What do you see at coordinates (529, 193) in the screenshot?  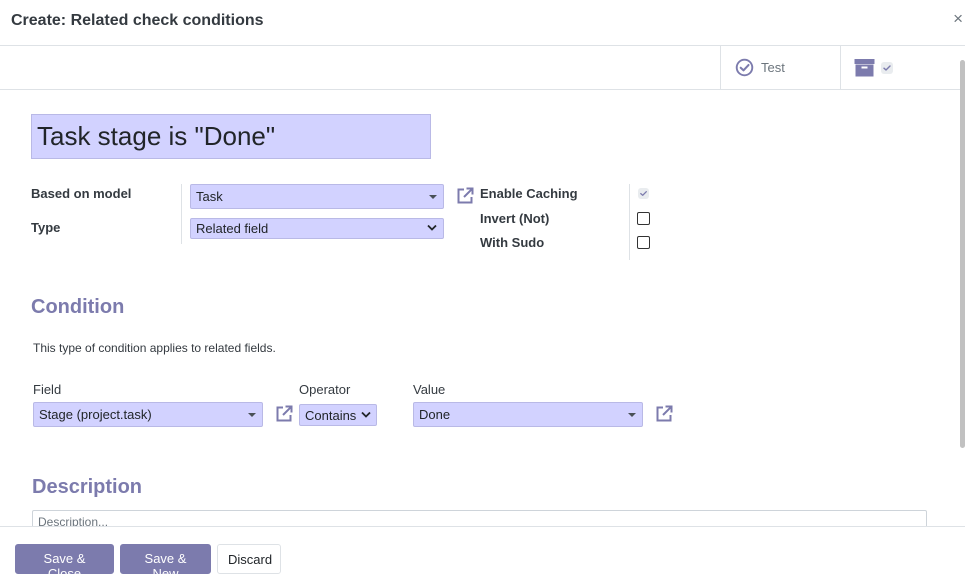 I see `enable-caching-label: Enable Caching` at bounding box center [529, 193].